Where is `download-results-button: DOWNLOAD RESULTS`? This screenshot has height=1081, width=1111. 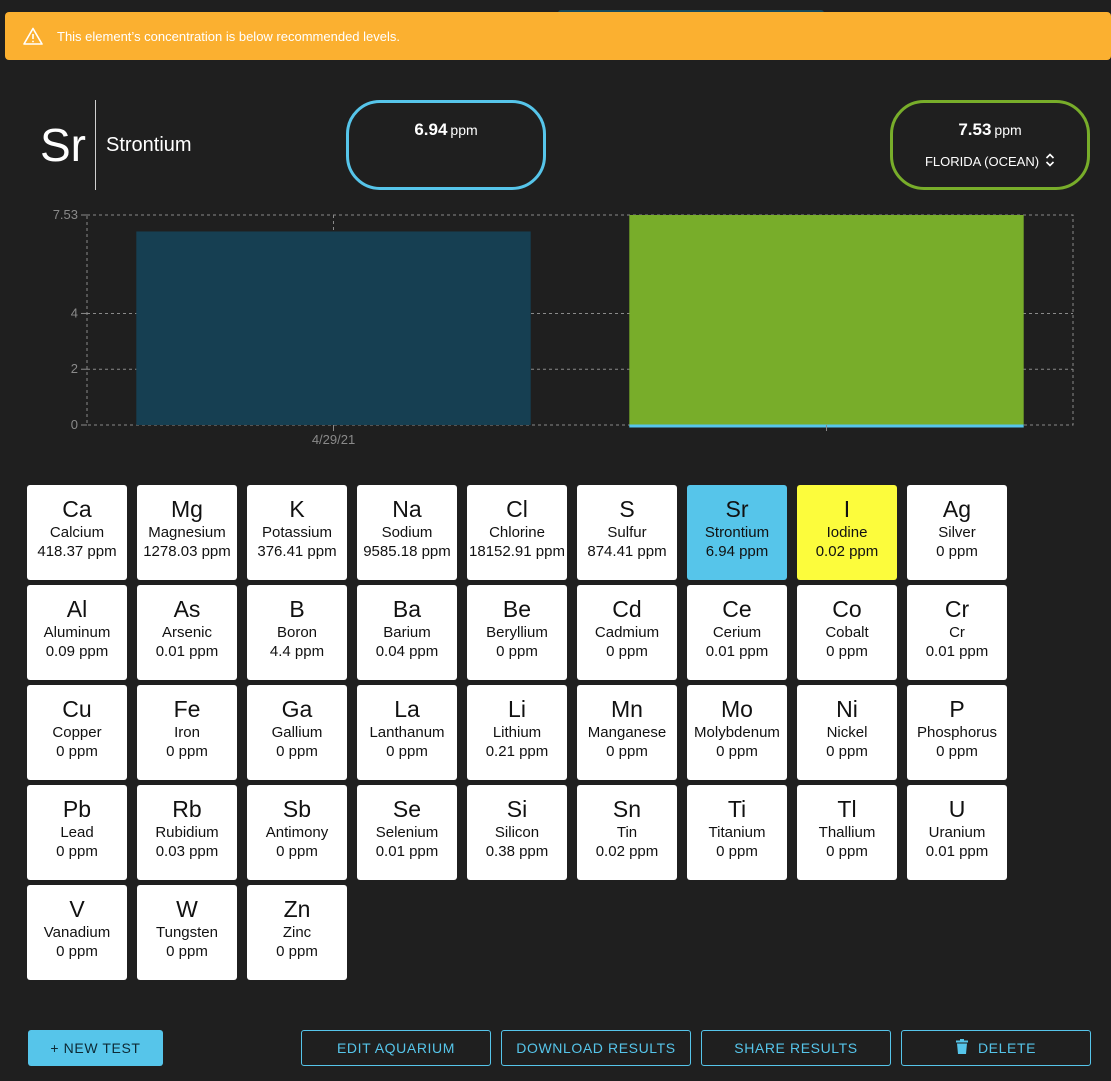
download-results-button: DOWNLOAD RESULTS is located at coordinates (596, 1048).